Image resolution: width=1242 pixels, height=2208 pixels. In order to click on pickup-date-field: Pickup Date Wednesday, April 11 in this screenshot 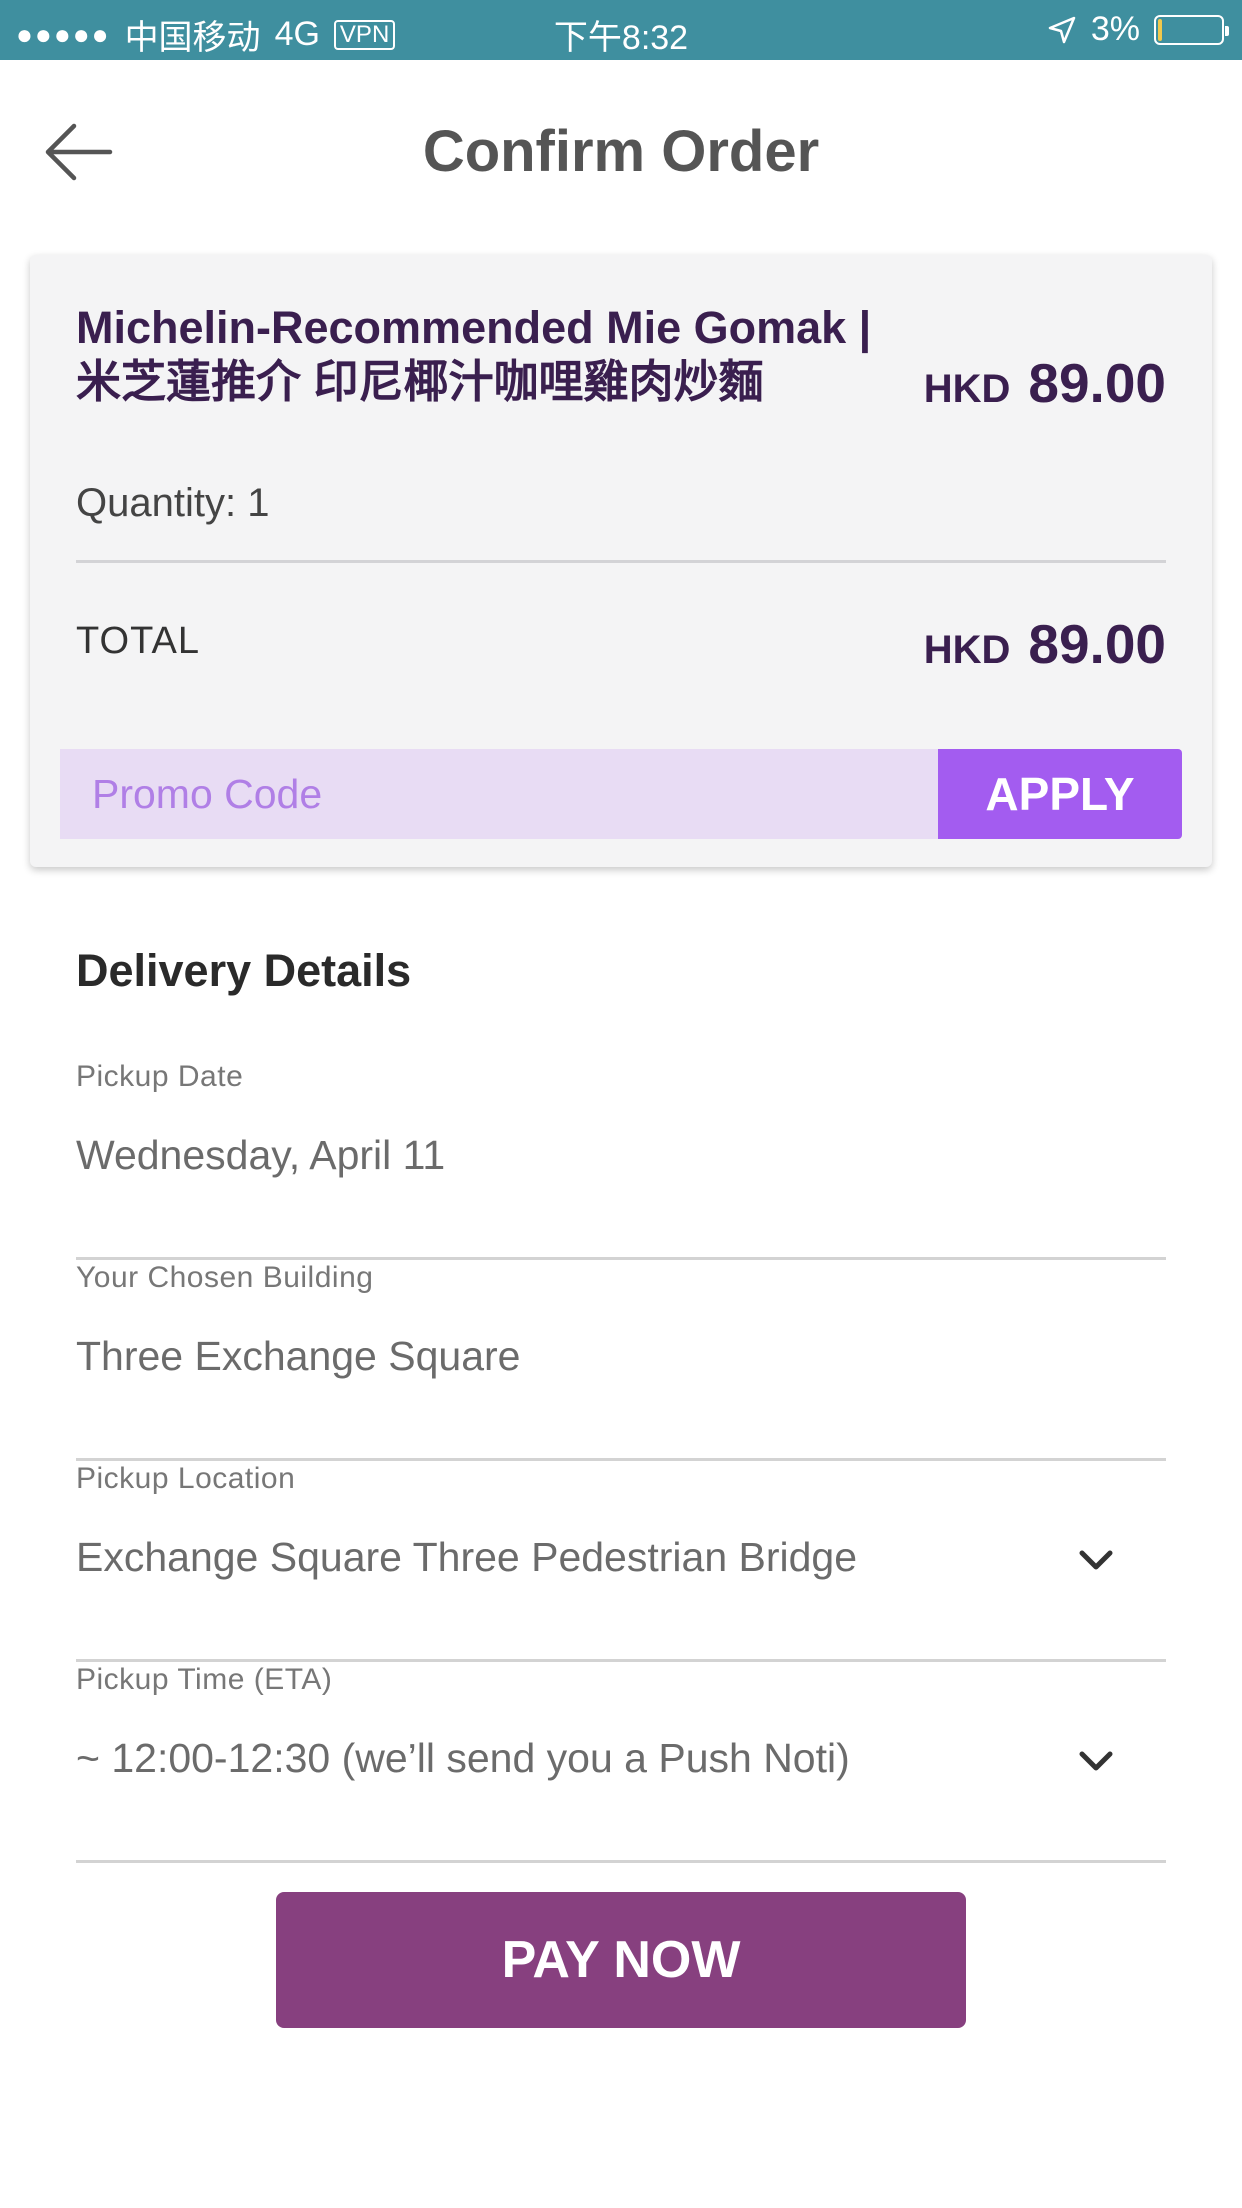, I will do `click(621, 1160)`.